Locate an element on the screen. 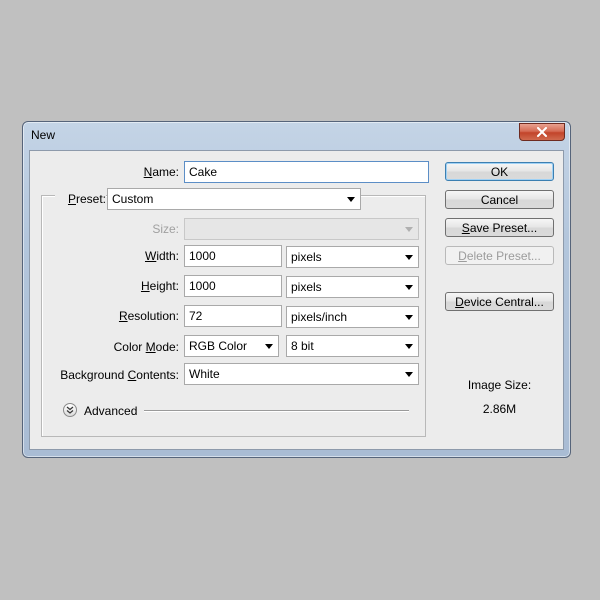  width-label: Width: is located at coordinates (161, 256).